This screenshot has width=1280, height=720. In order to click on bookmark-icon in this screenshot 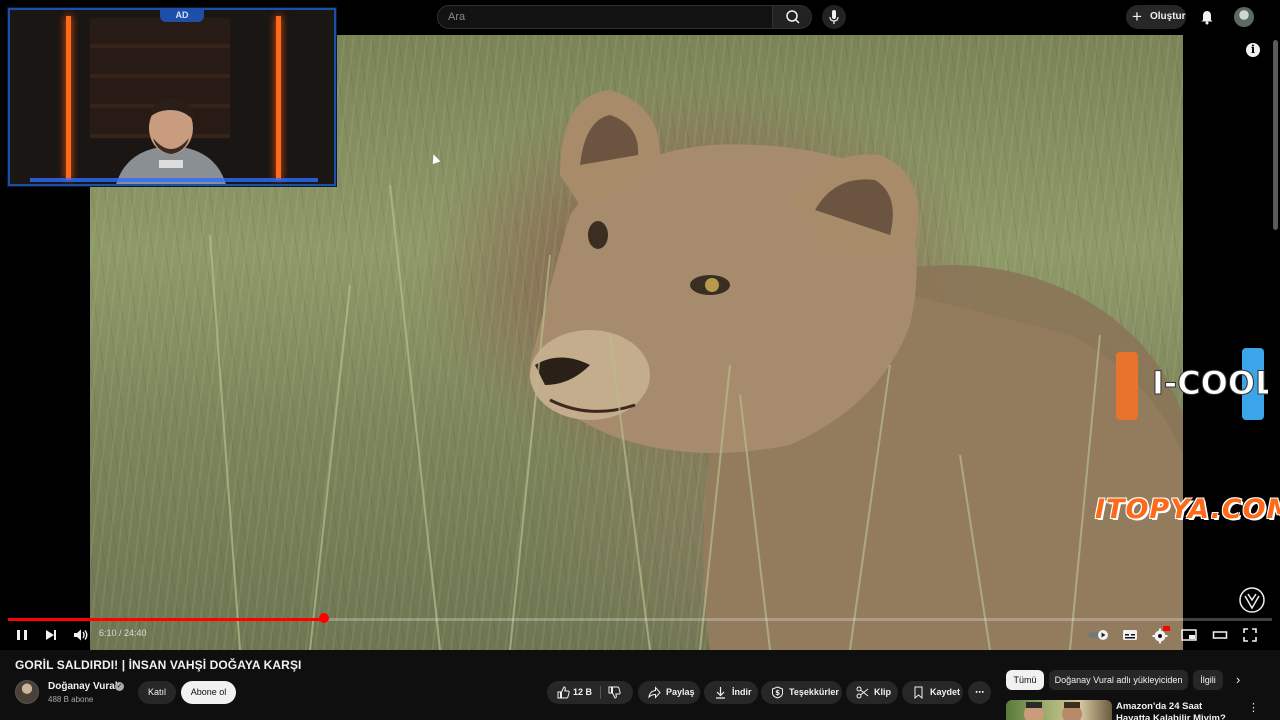, I will do `click(918, 692)`.